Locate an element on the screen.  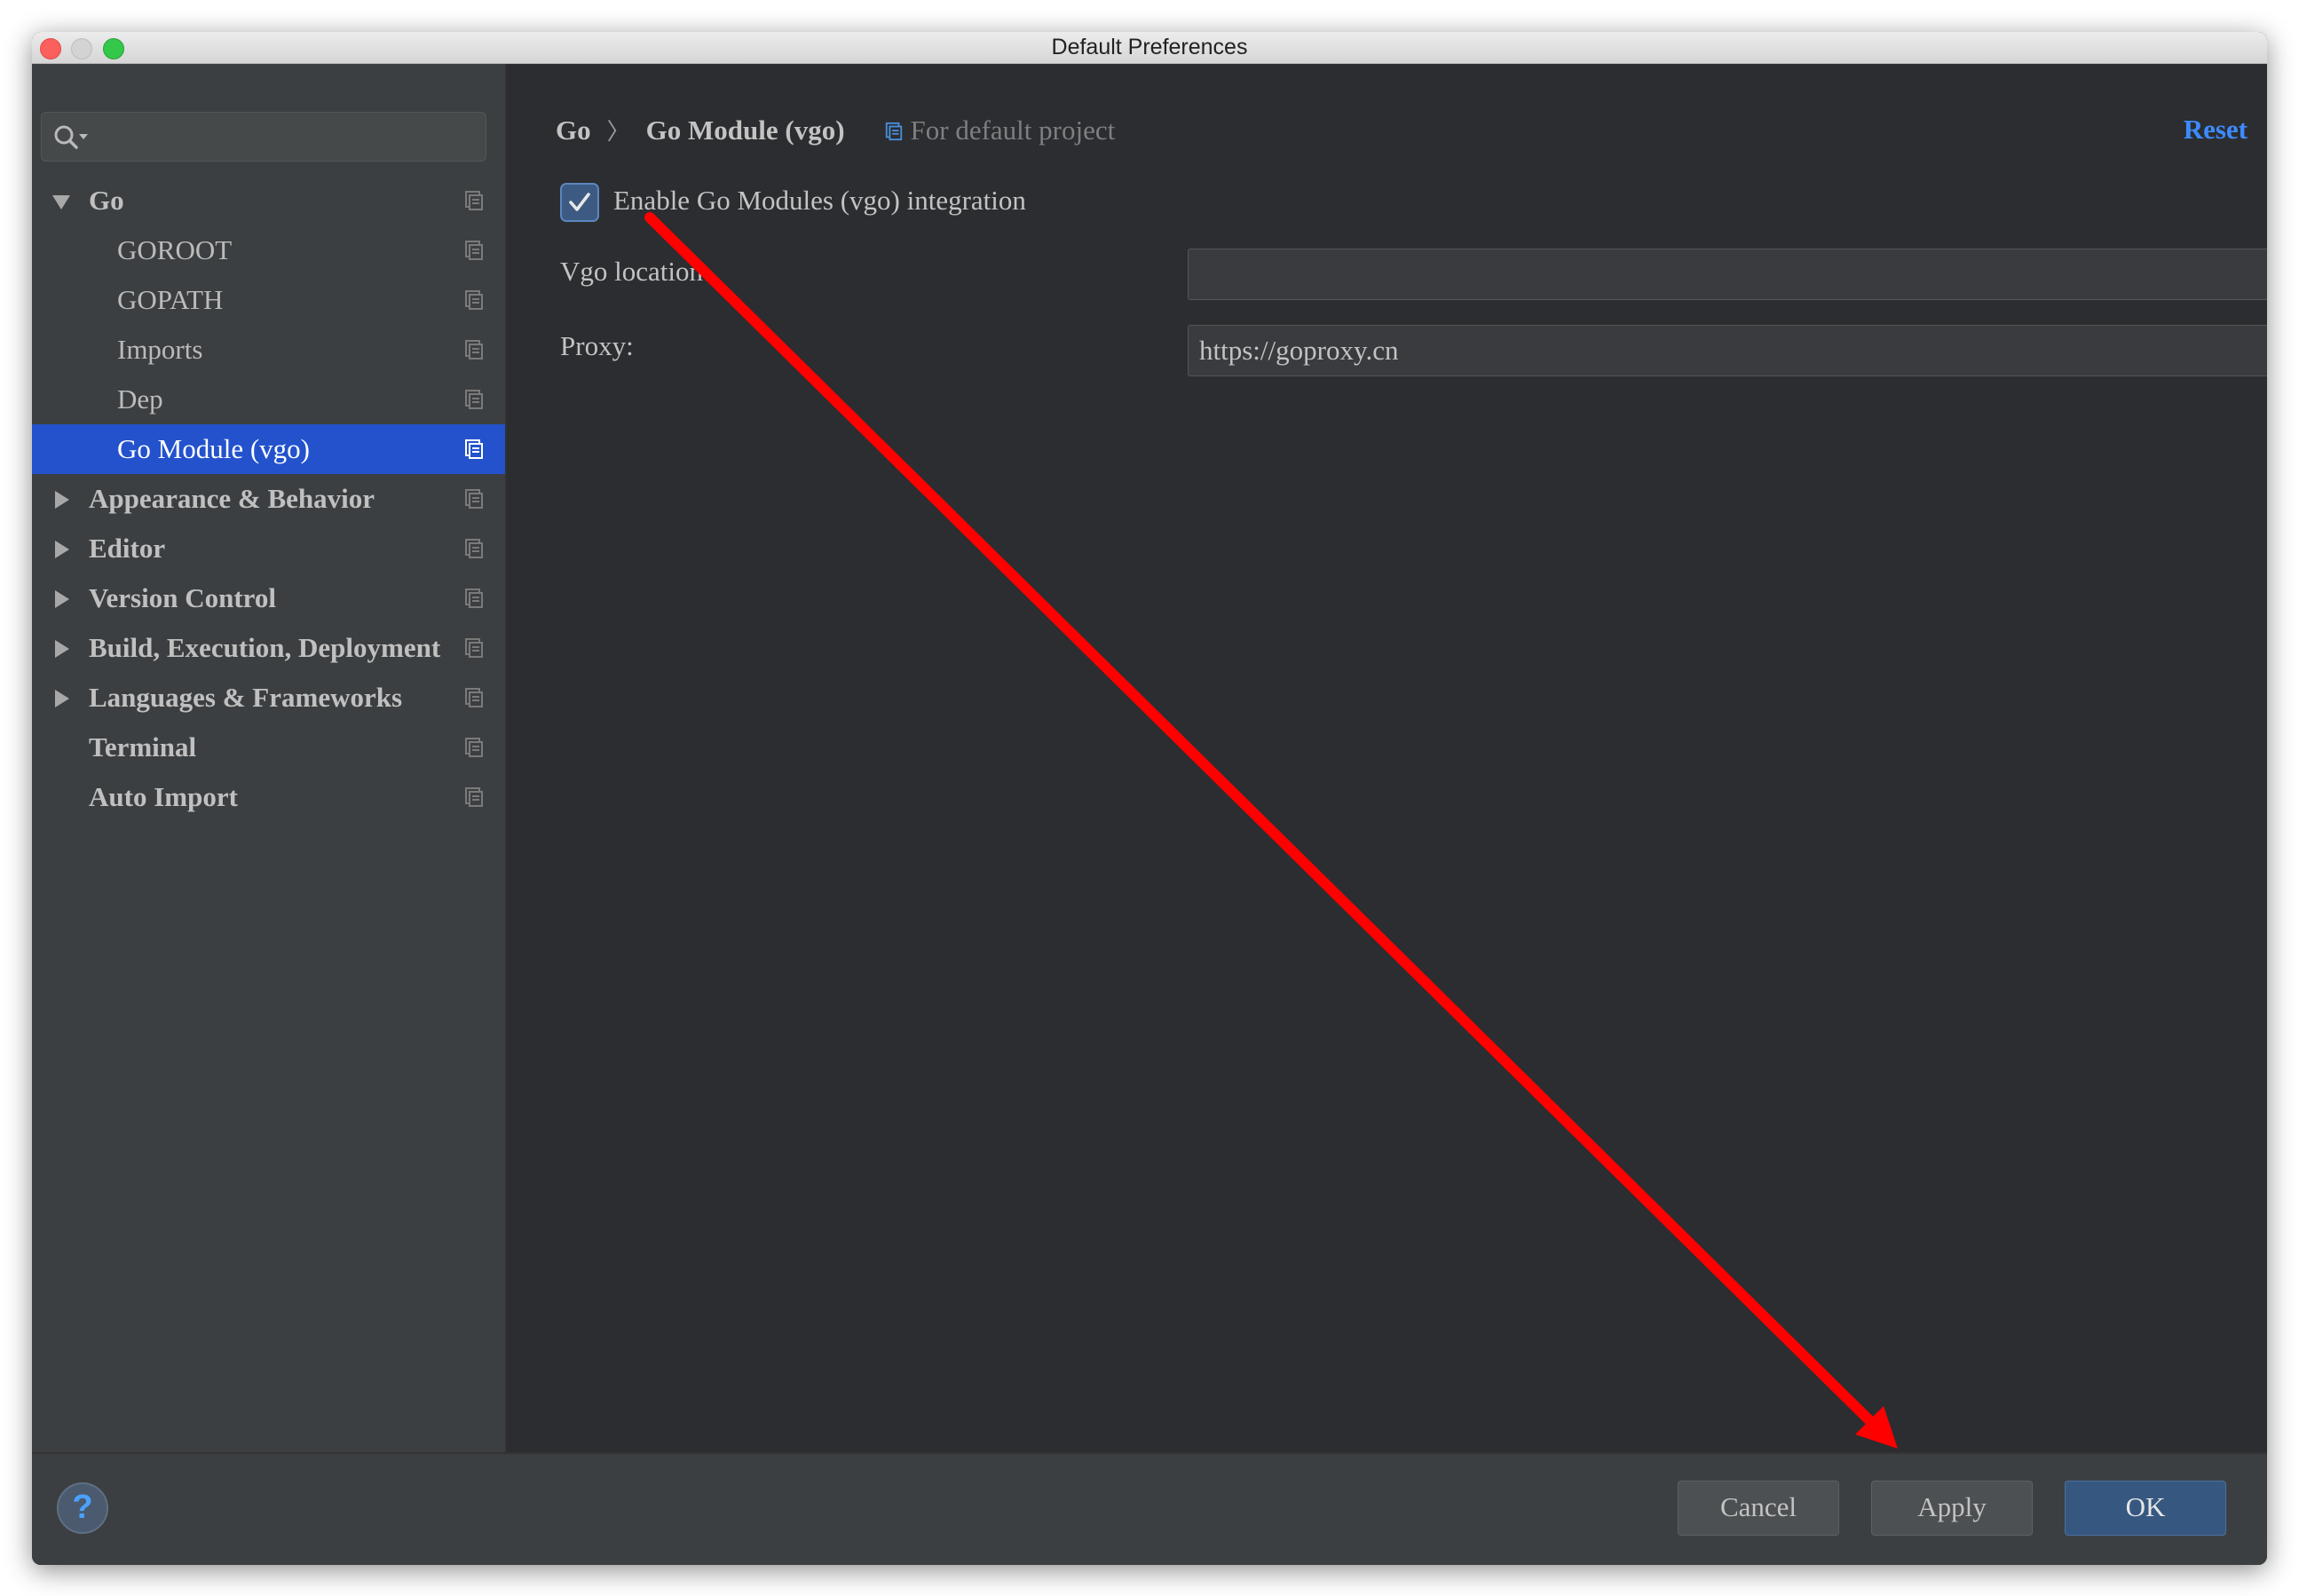
tree-item-version-control: Version Control is located at coordinates (268, 598).